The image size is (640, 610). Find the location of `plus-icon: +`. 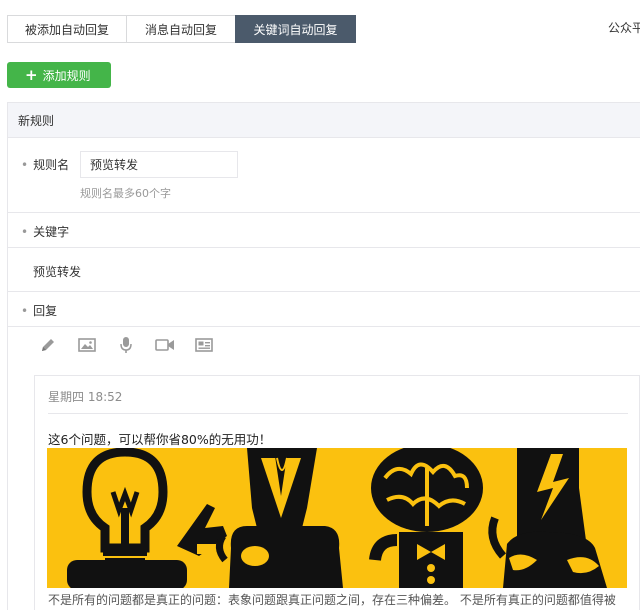

plus-icon: + is located at coordinates (31, 74).